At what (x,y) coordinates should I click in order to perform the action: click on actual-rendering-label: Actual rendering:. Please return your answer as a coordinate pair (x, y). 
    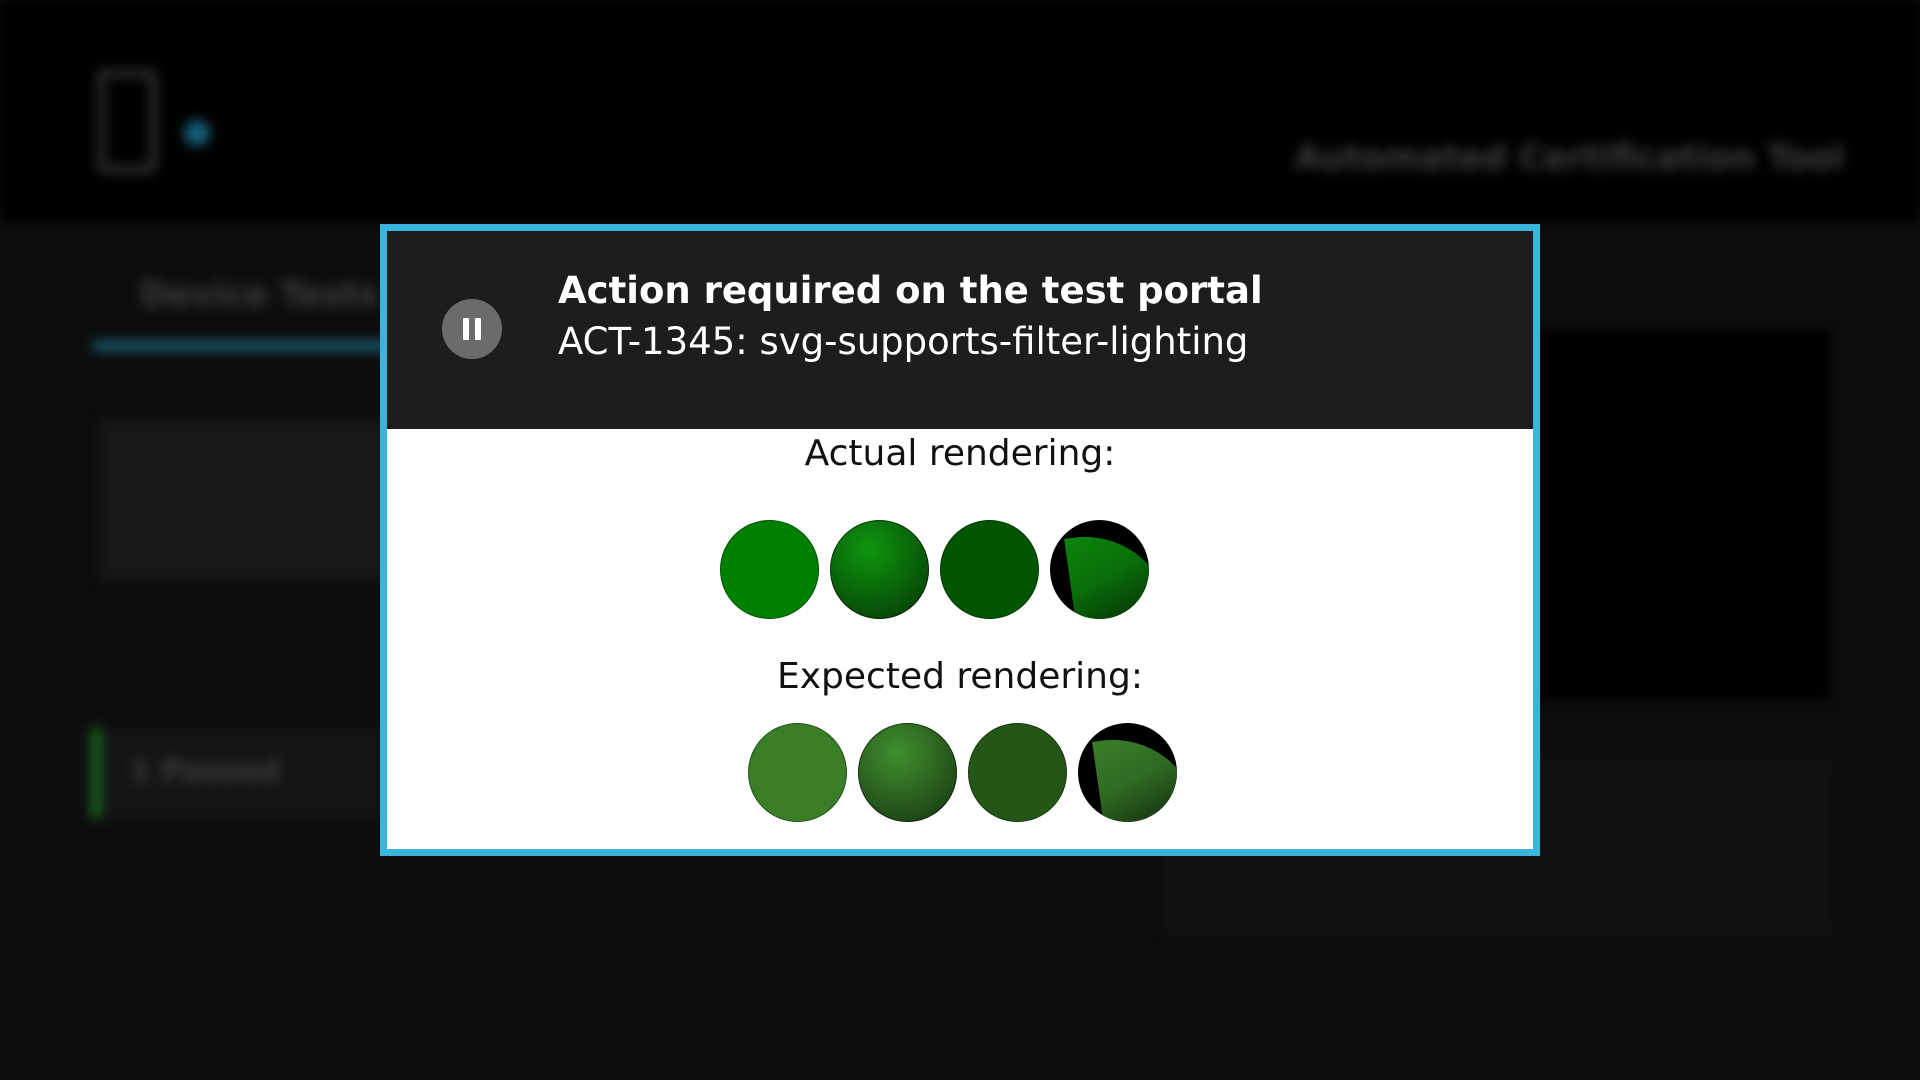
    Looking at the image, I should click on (960, 453).